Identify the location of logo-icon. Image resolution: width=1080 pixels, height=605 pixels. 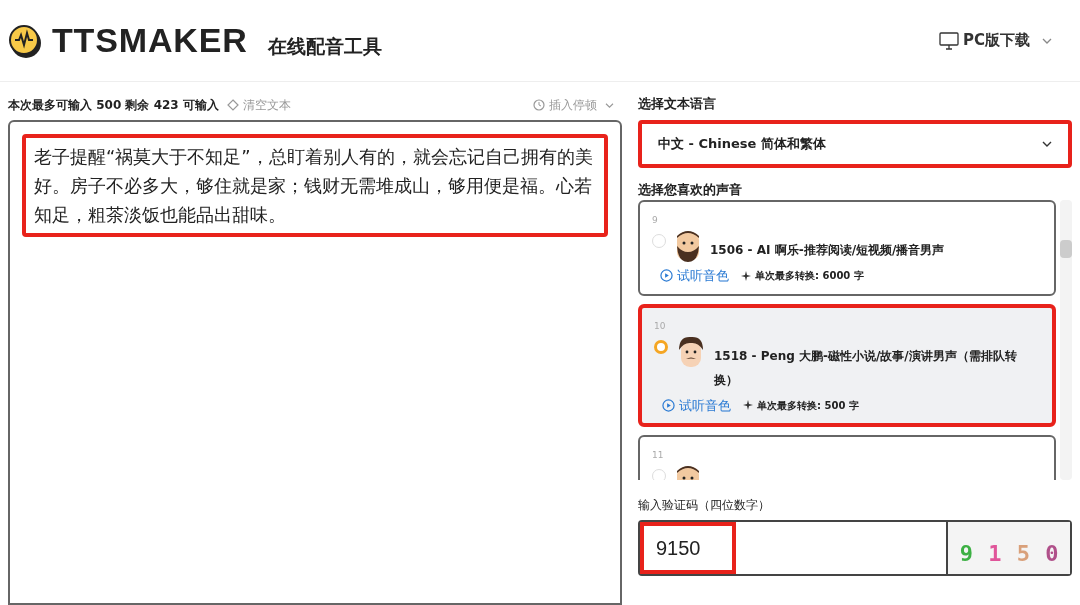
(26, 40).